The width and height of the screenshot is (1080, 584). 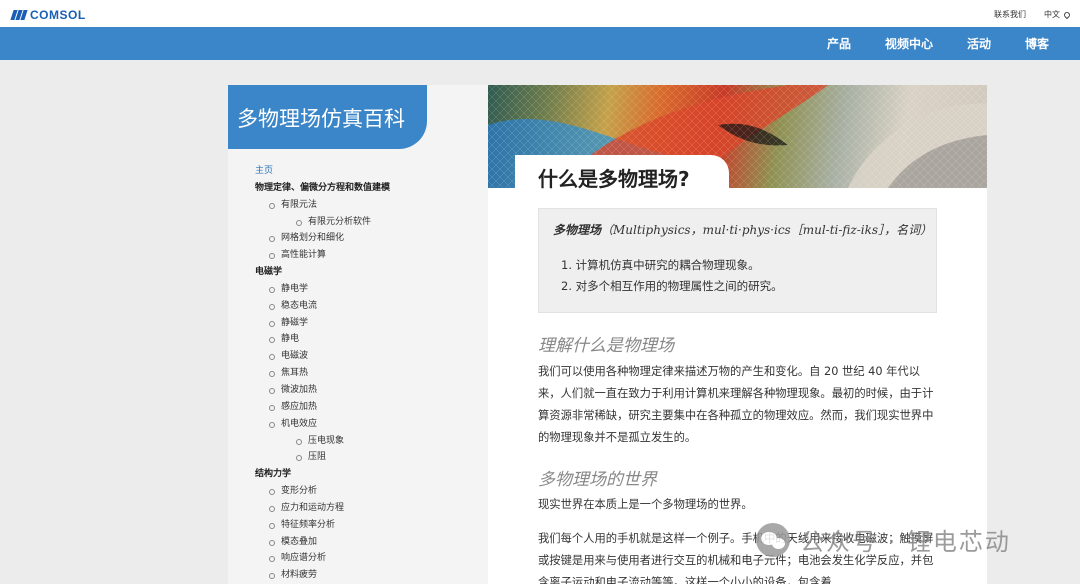 What do you see at coordinates (1037, 43) in the screenshot?
I see `nav-item-blog: 博客` at bounding box center [1037, 43].